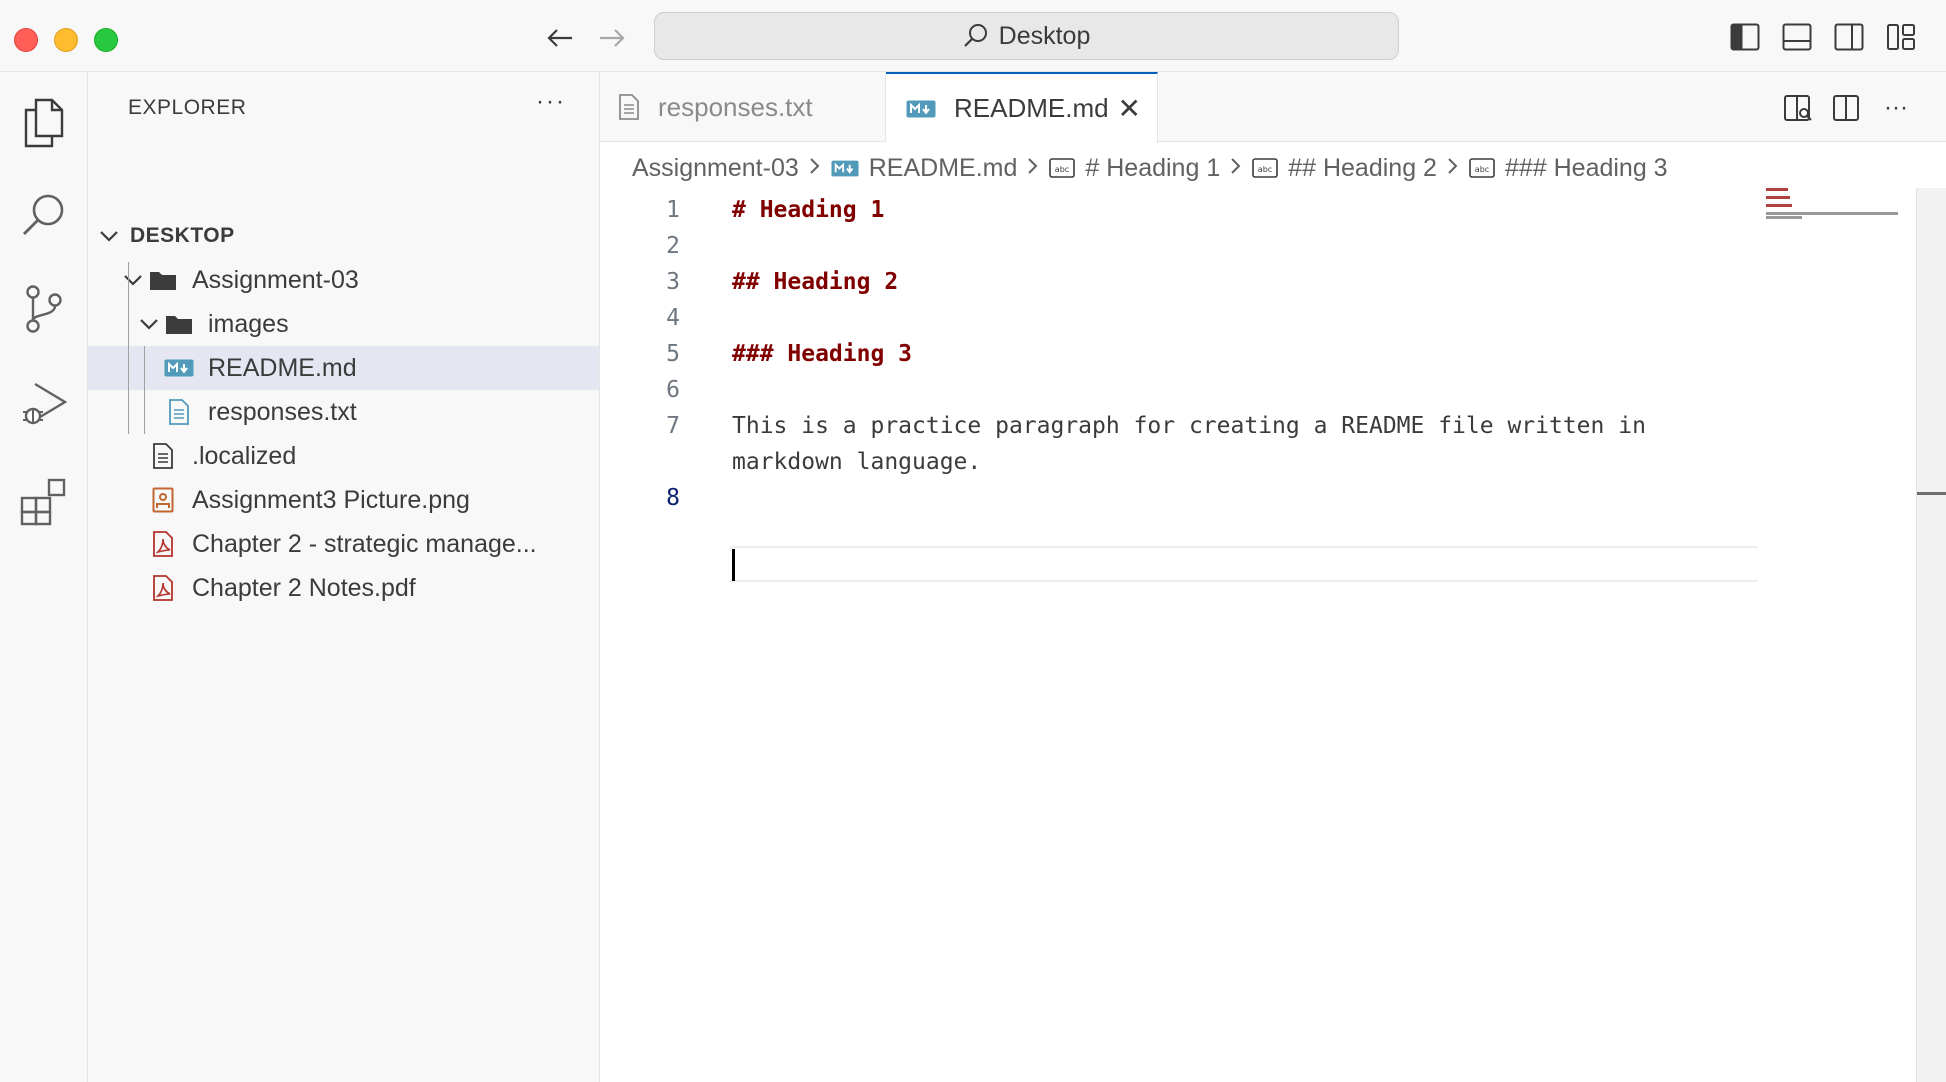 Image resolution: width=1946 pixels, height=1082 pixels. I want to click on arrow-left-icon, so click(559, 38).